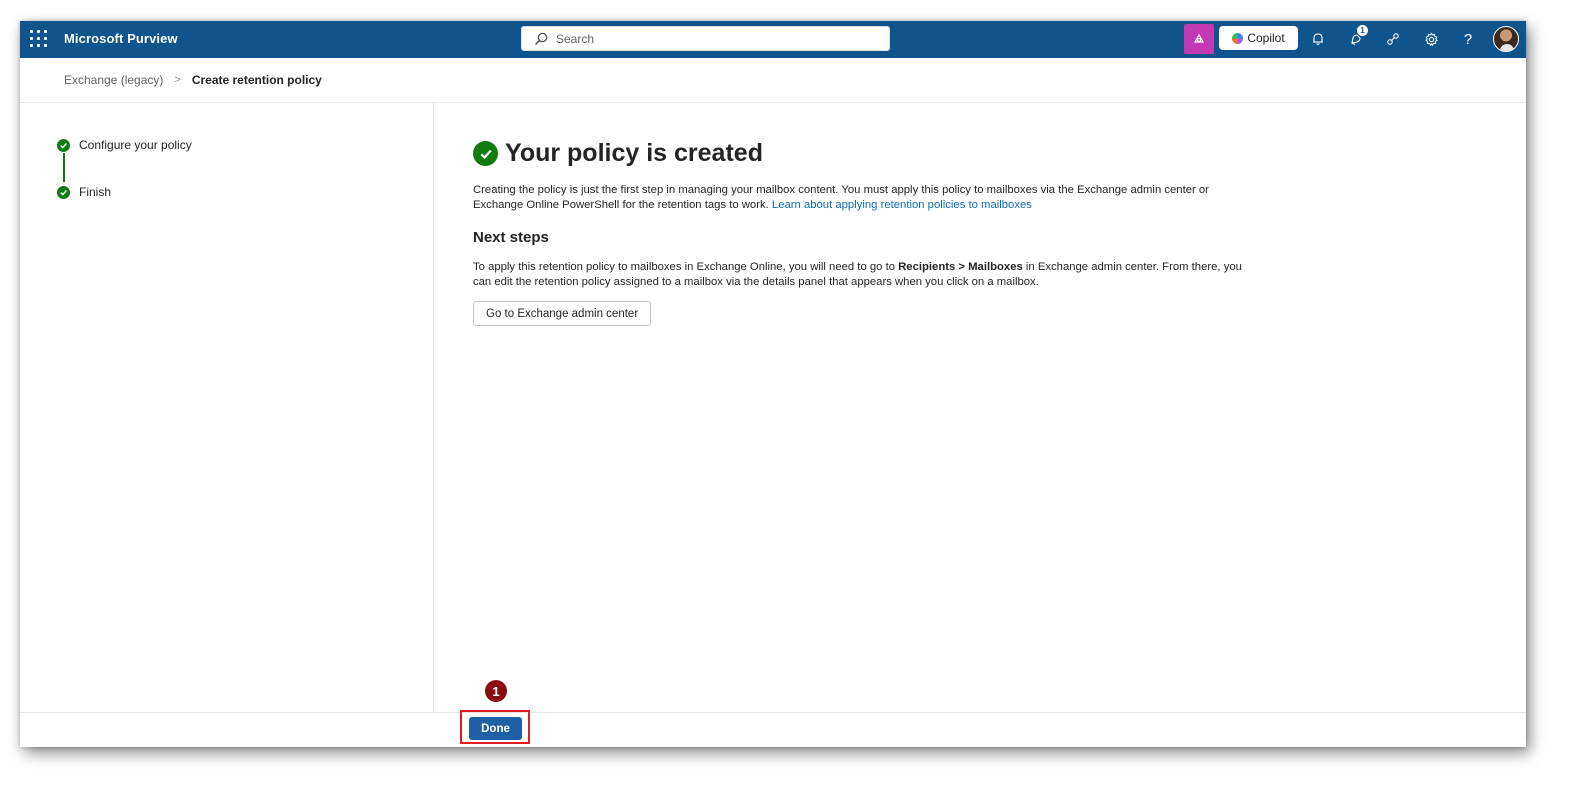  What do you see at coordinates (1393, 39) in the screenshot?
I see `connections-icon` at bounding box center [1393, 39].